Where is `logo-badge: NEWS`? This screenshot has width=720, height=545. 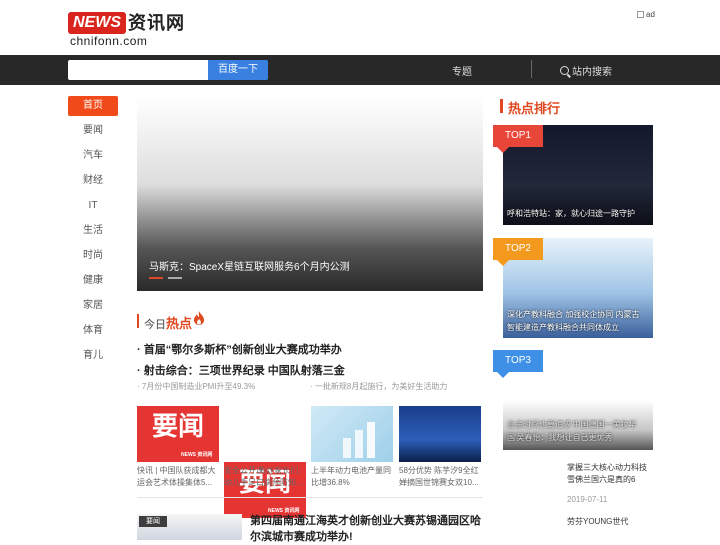 logo-badge: NEWS is located at coordinates (97, 23).